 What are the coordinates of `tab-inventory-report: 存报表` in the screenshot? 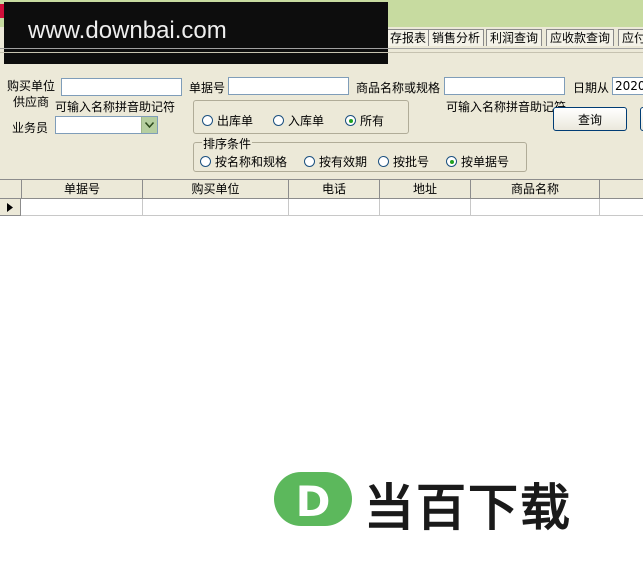 It's located at (408, 37).